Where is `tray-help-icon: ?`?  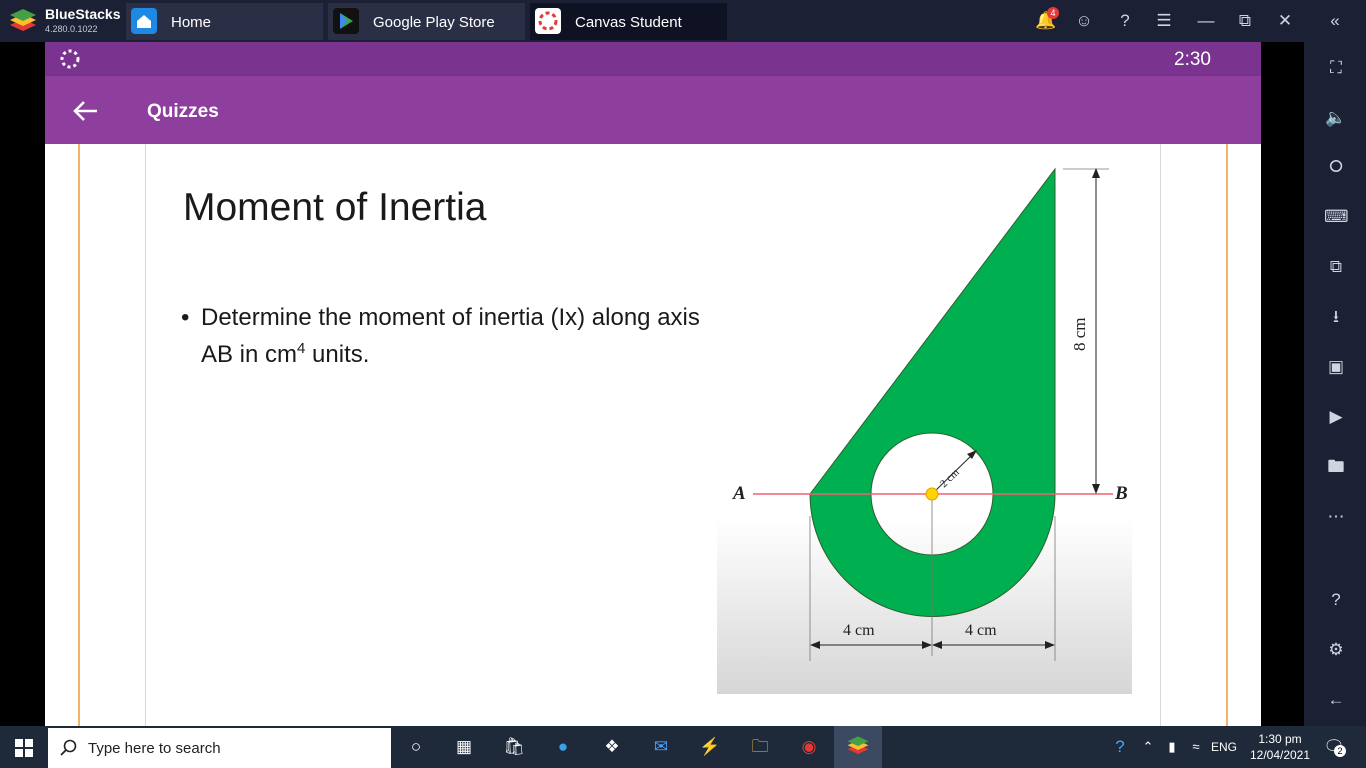
tray-help-icon: ? is located at coordinates (1120, 747).